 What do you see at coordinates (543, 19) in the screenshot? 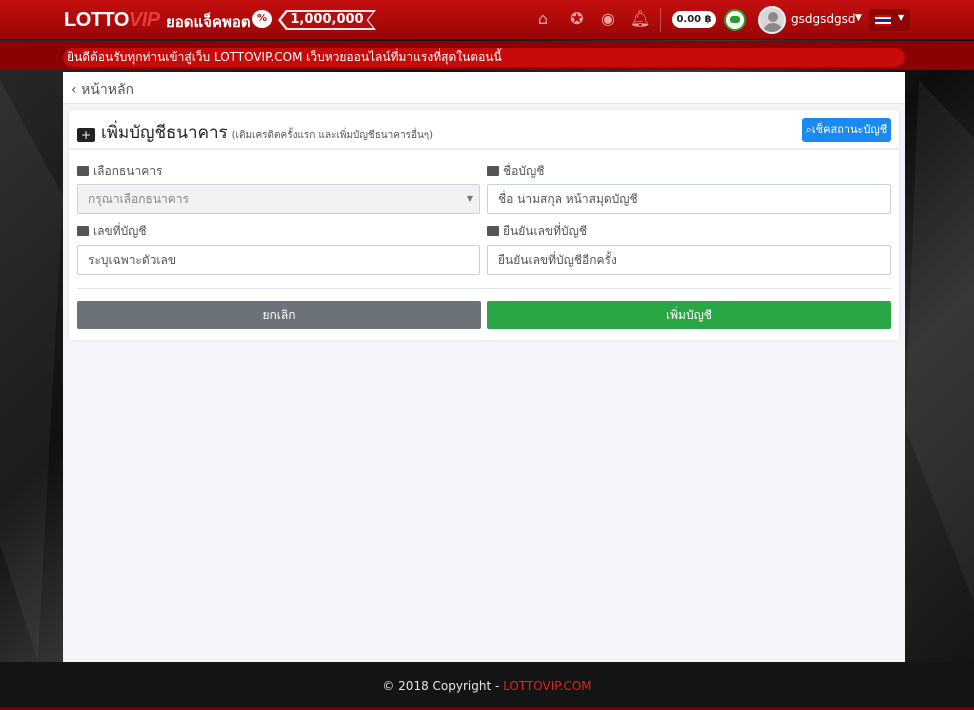
I see `home-icon: ⌂` at bounding box center [543, 19].